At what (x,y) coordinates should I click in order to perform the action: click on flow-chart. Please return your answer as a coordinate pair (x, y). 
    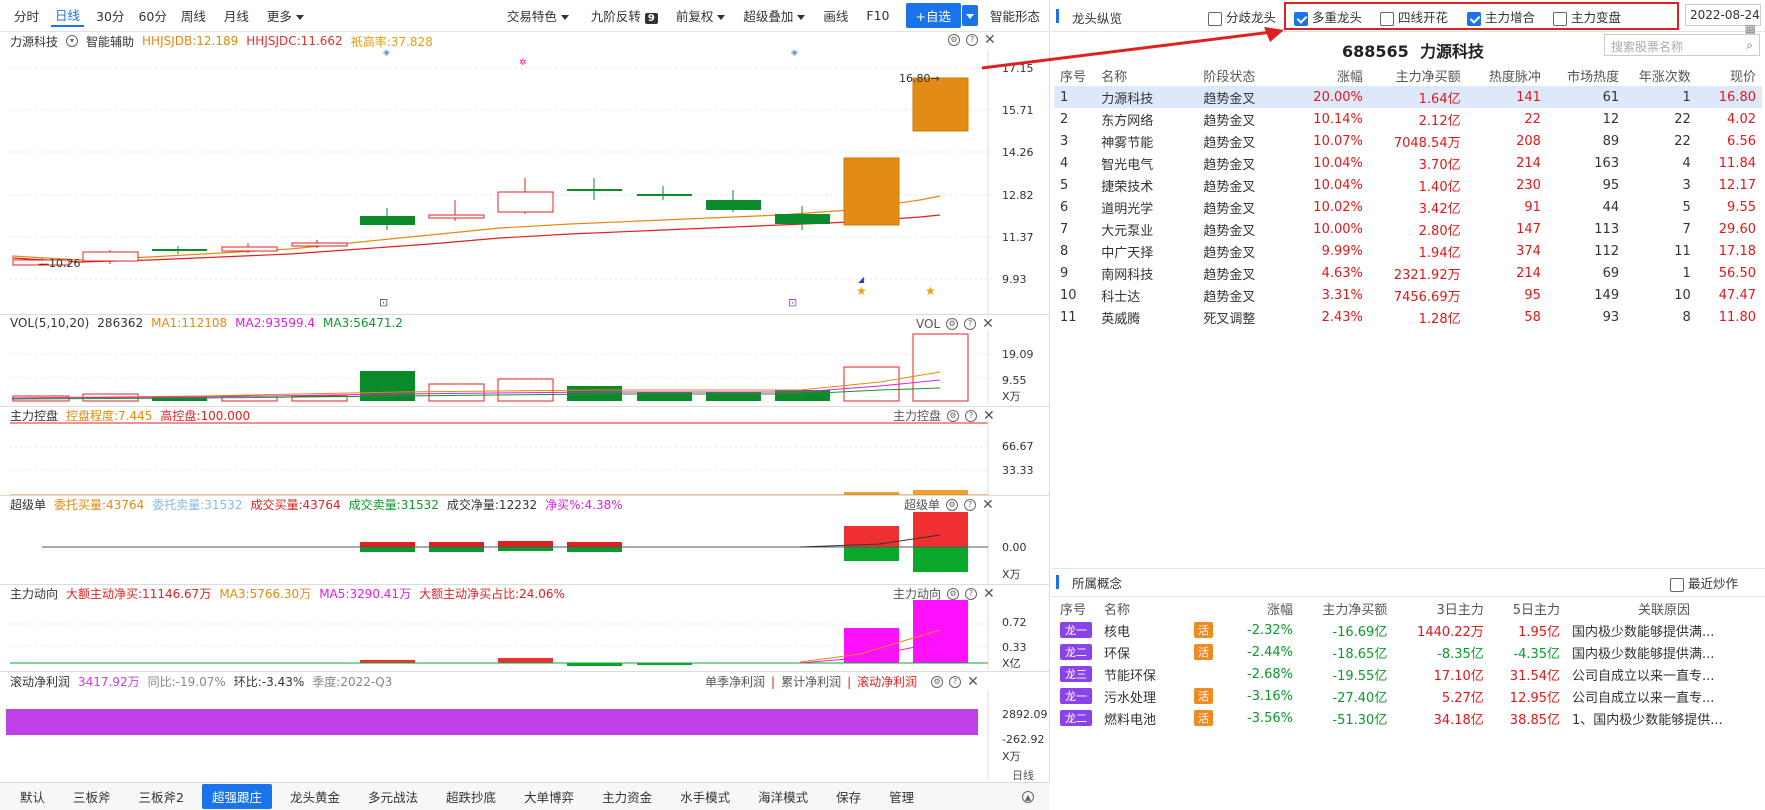
    Looking at the image, I should click on (499, 634).